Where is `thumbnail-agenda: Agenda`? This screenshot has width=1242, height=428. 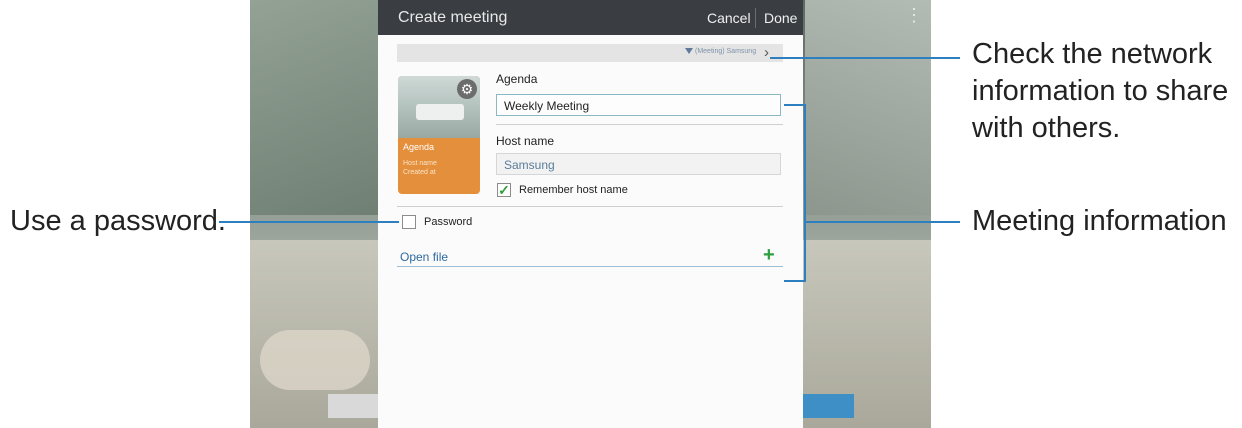 thumbnail-agenda: Agenda is located at coordinates (419, 147).